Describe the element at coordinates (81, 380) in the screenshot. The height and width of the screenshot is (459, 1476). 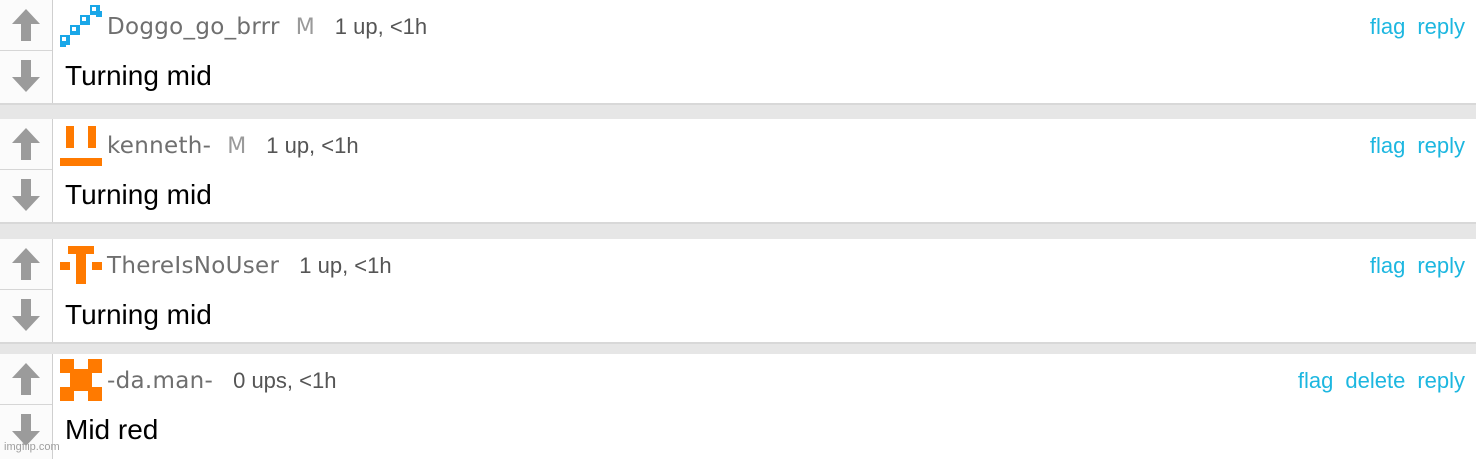
I see `pixel-x-avatar-icon` at that location.